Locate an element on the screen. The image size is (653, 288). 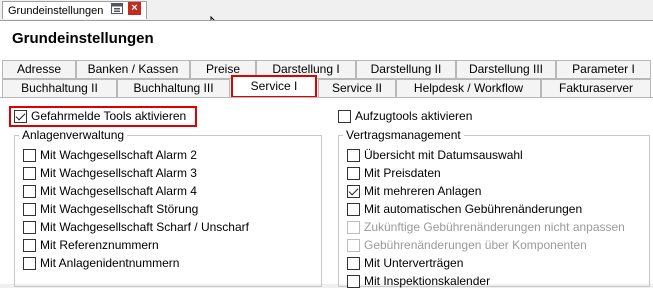
aufzugtools-label: Aufzugtools aktivieren is located at coordinates (414, 116).